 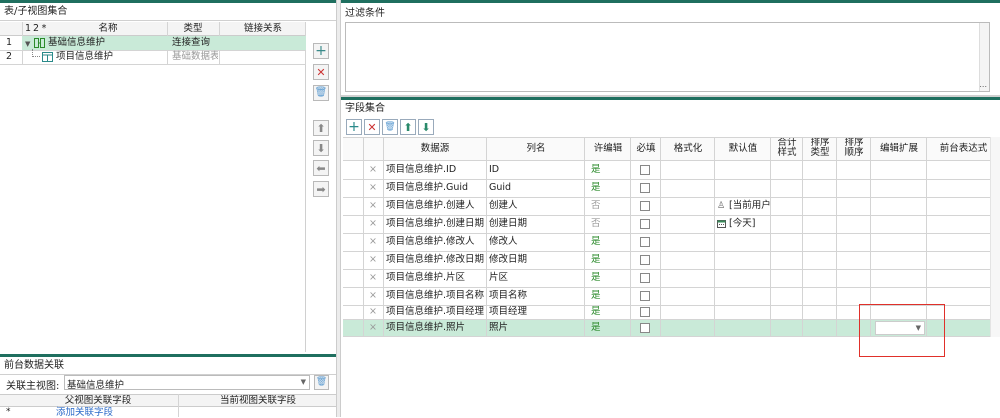 I want to click on cell-source: 项目信息维护.修改人, so click(x=430, y=241).